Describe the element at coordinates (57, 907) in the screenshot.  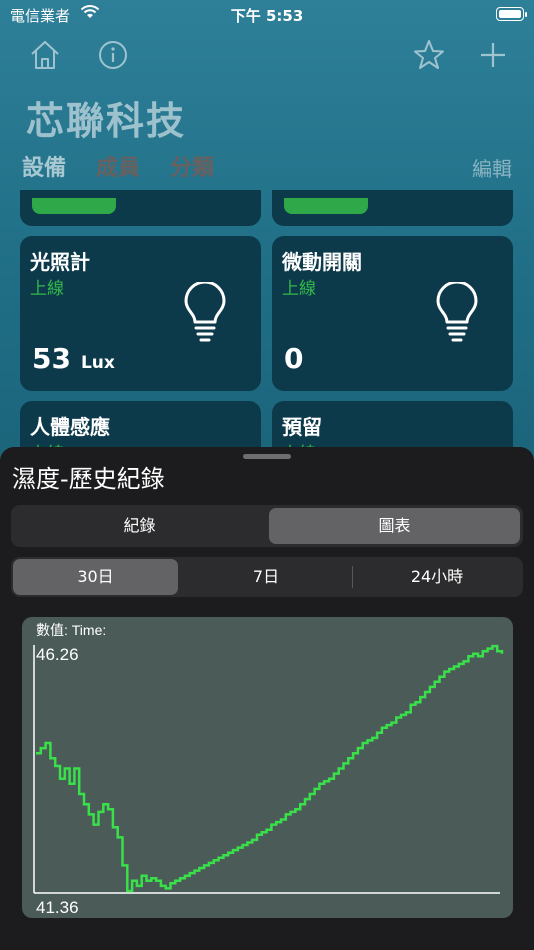
I see `y-min-label: 41.36` at that location.